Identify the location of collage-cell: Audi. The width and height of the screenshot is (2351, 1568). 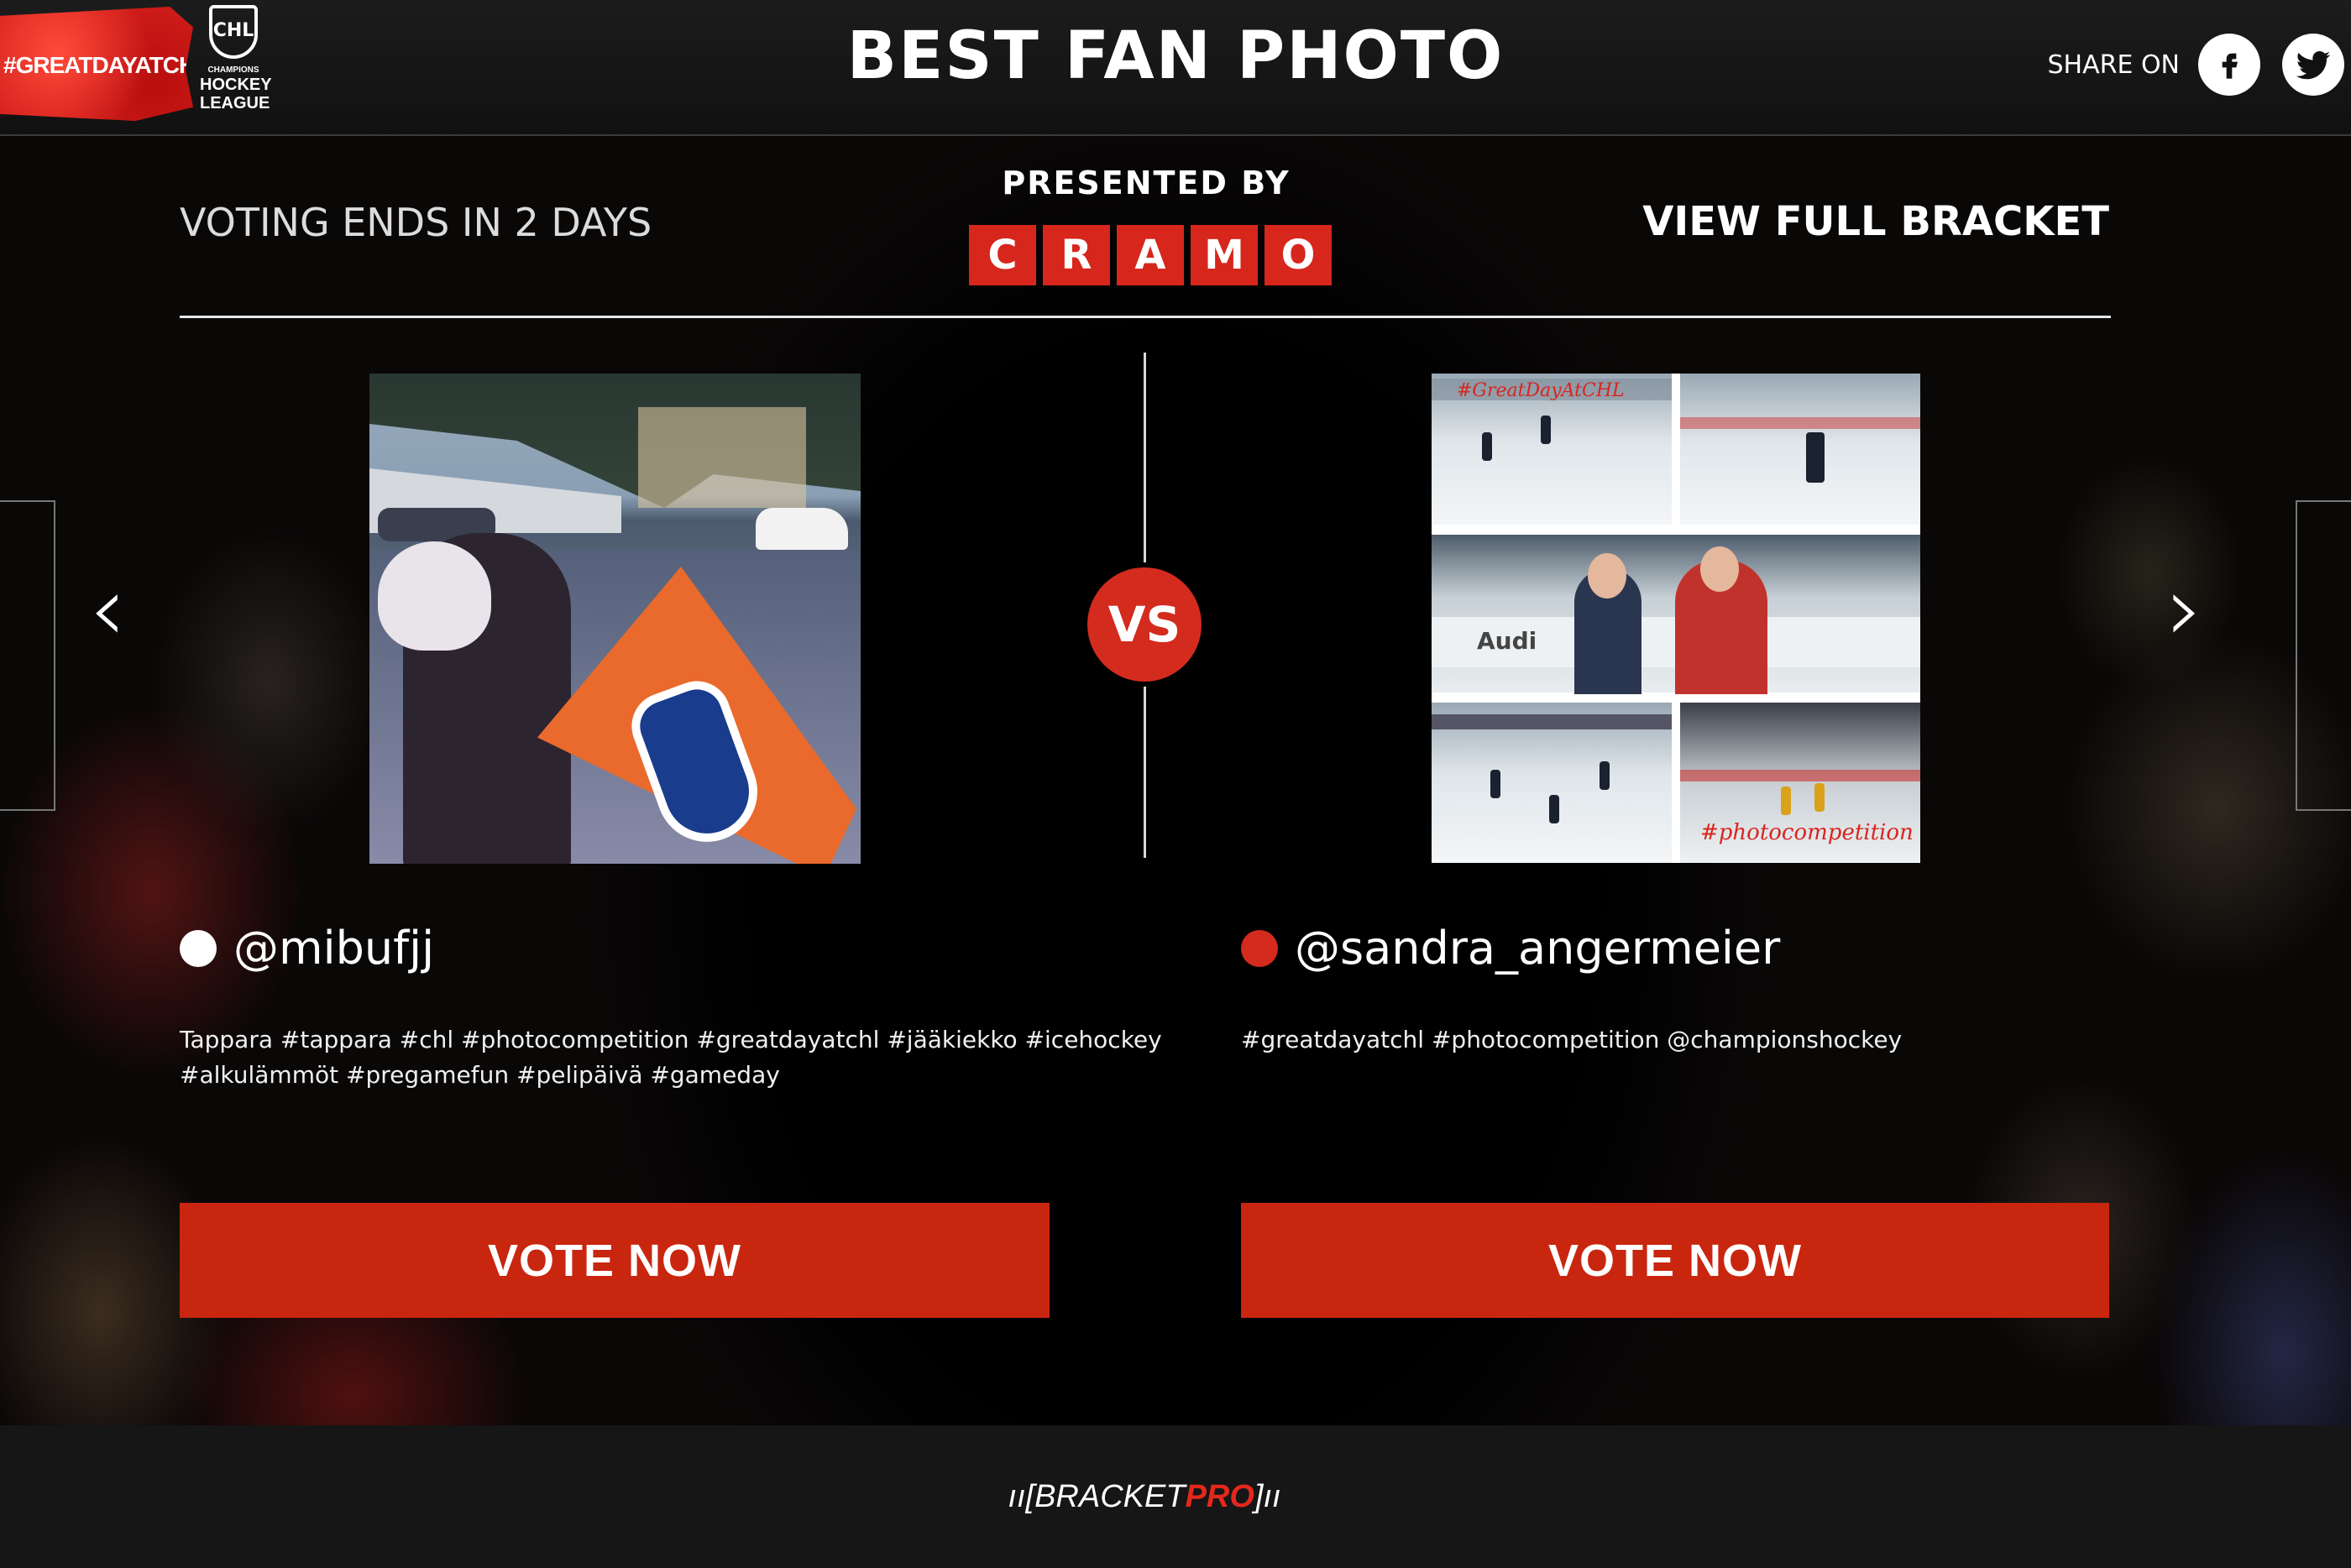
(1676, 614).